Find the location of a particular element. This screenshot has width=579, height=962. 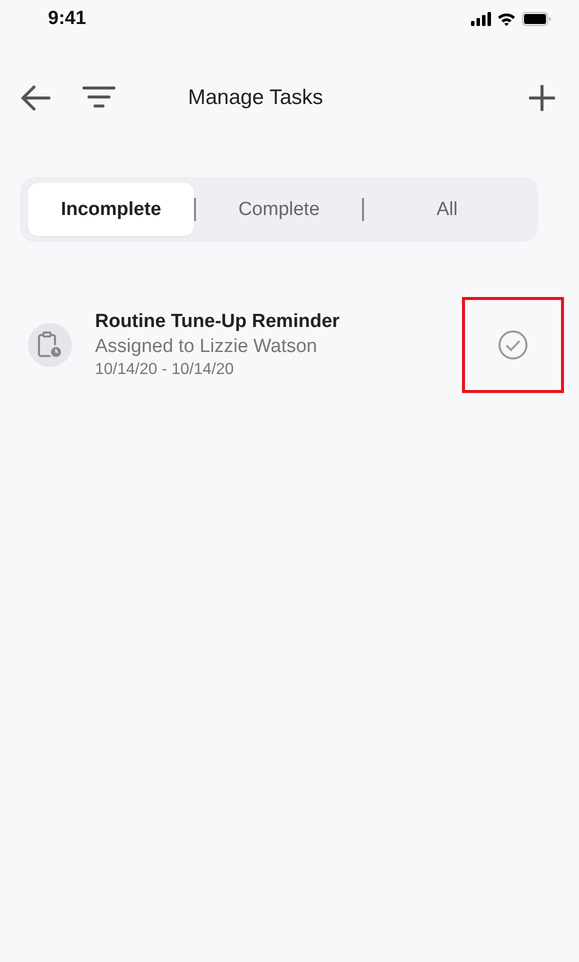

page-title: Manage Tasks is located at coordinates (256, 98).